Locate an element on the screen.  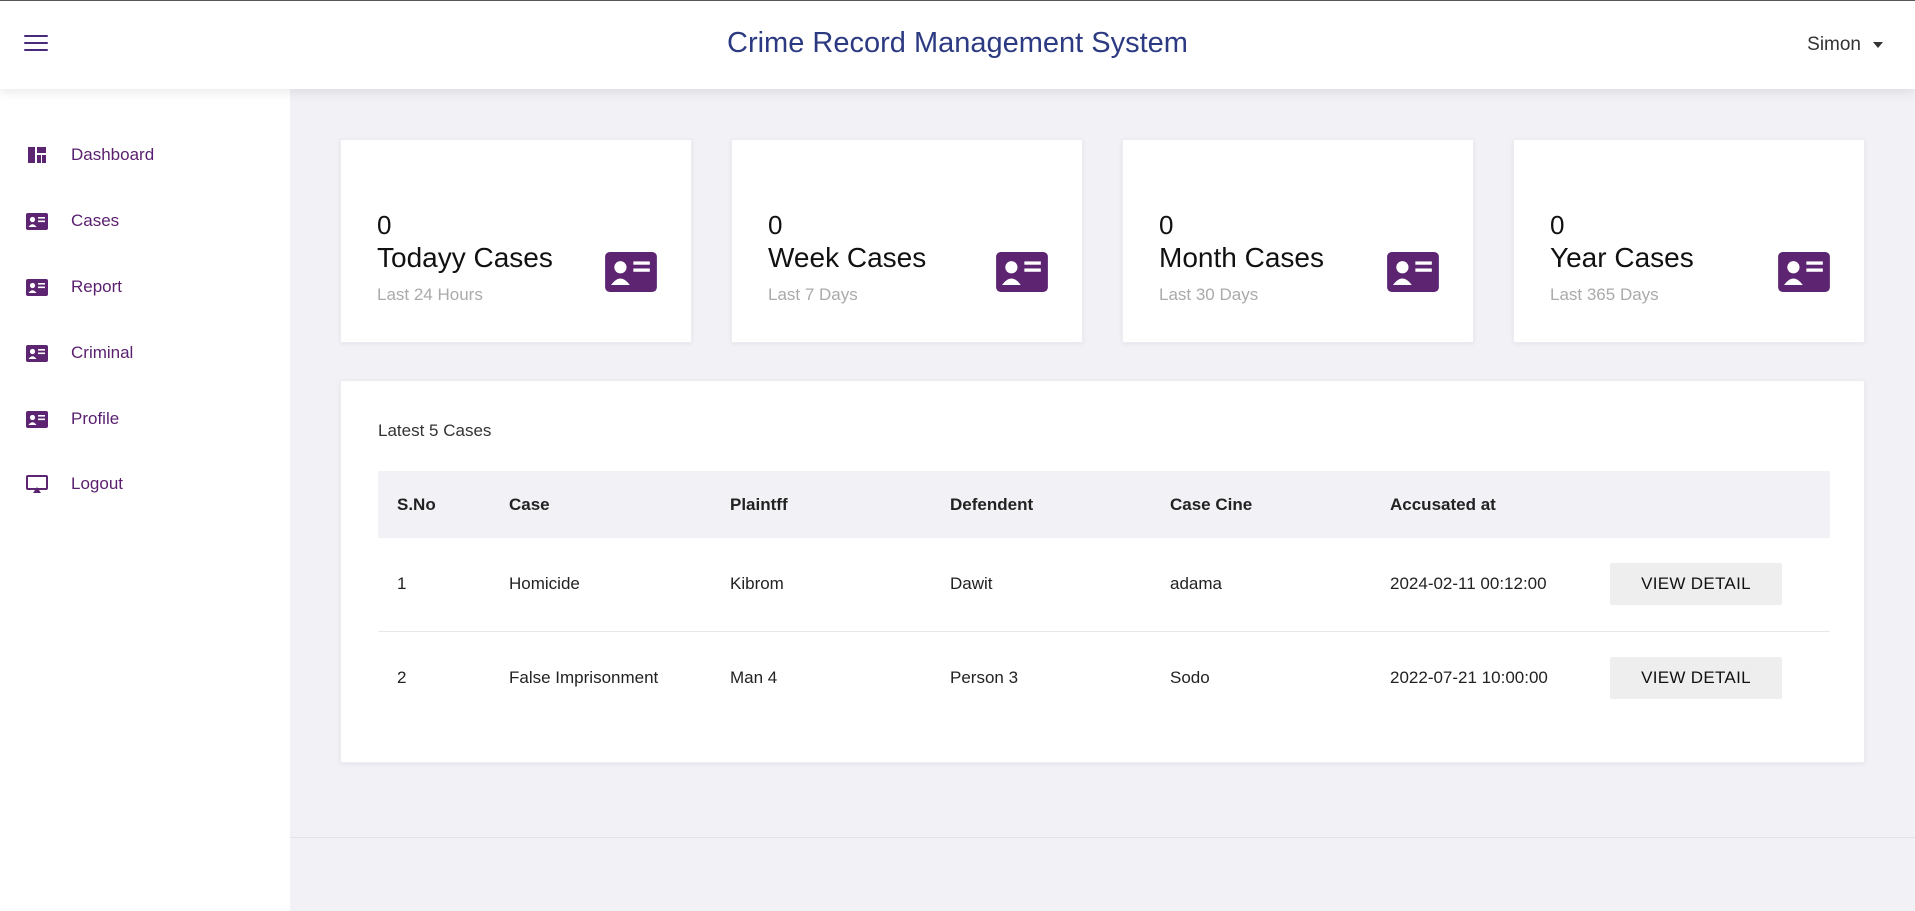
user-menu: Simon is located at coordinates (1845, 45).